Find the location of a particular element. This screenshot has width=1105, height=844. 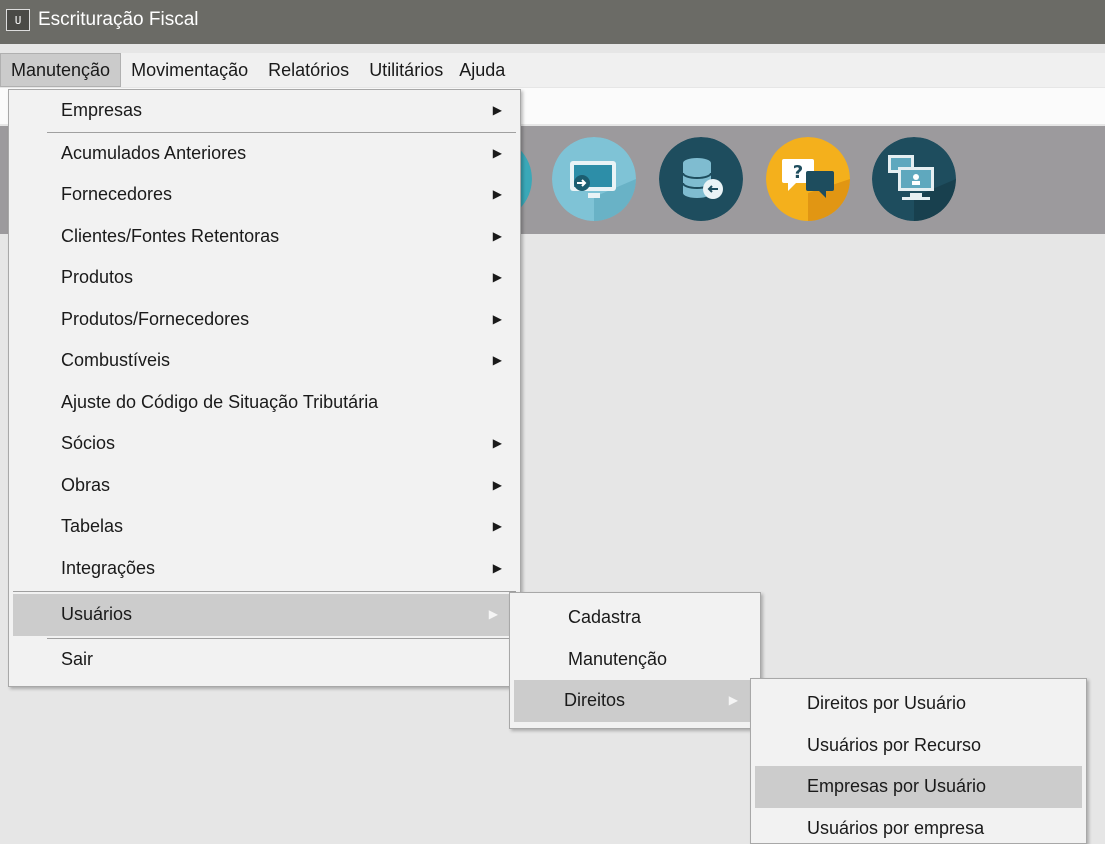

menu-relatorios: Relatórios is located at coordinates (308, 70).